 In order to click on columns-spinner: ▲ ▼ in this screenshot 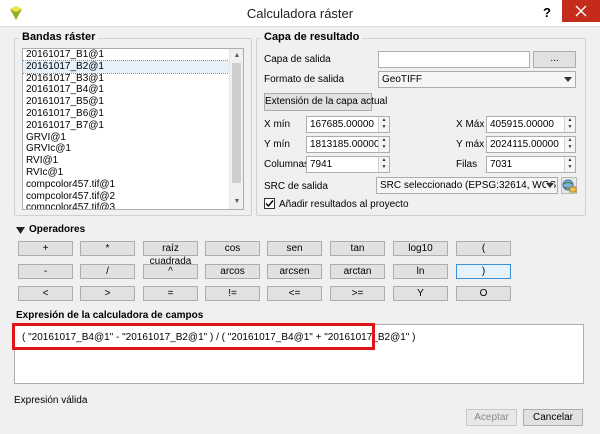, I will do `click(383, 164)`.